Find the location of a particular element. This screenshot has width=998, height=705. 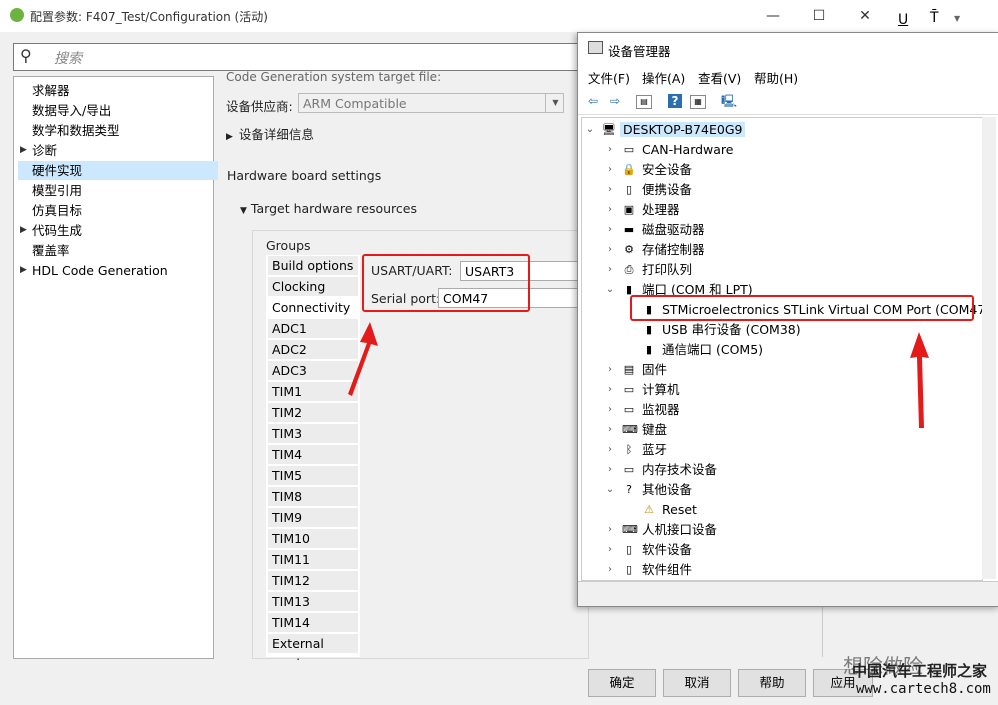

tree-item-label: 仿真目标 is located at coordinates (57, 210).